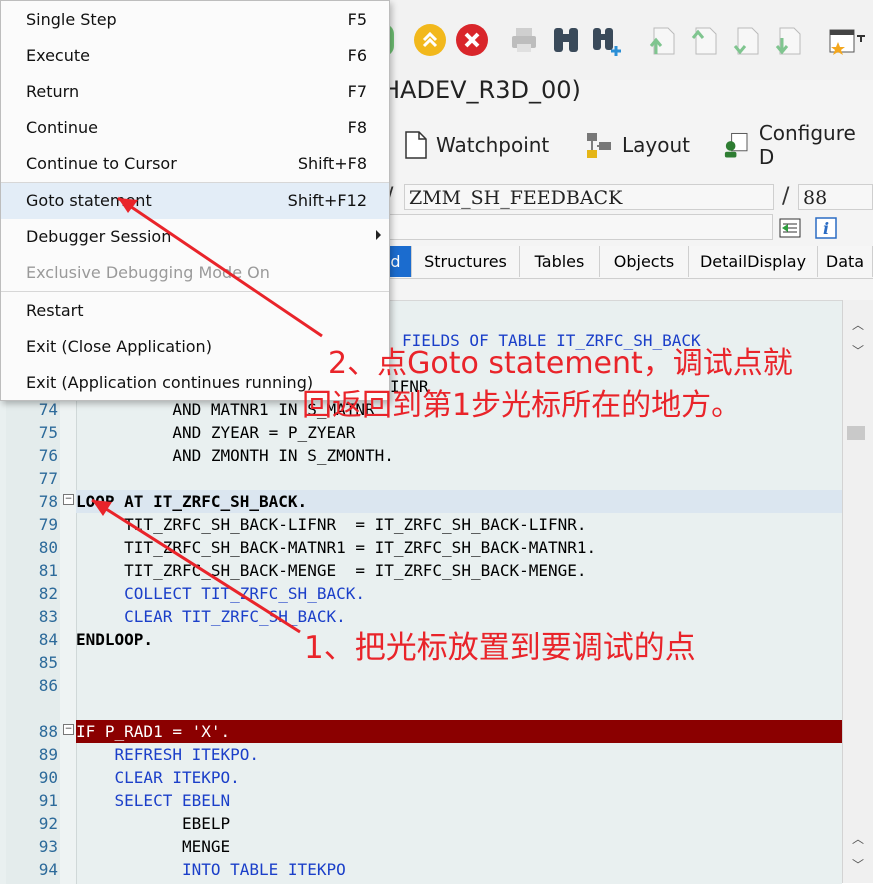  I want to click on menu-item-debugger-session: Debugger Session, so click(195, 237).